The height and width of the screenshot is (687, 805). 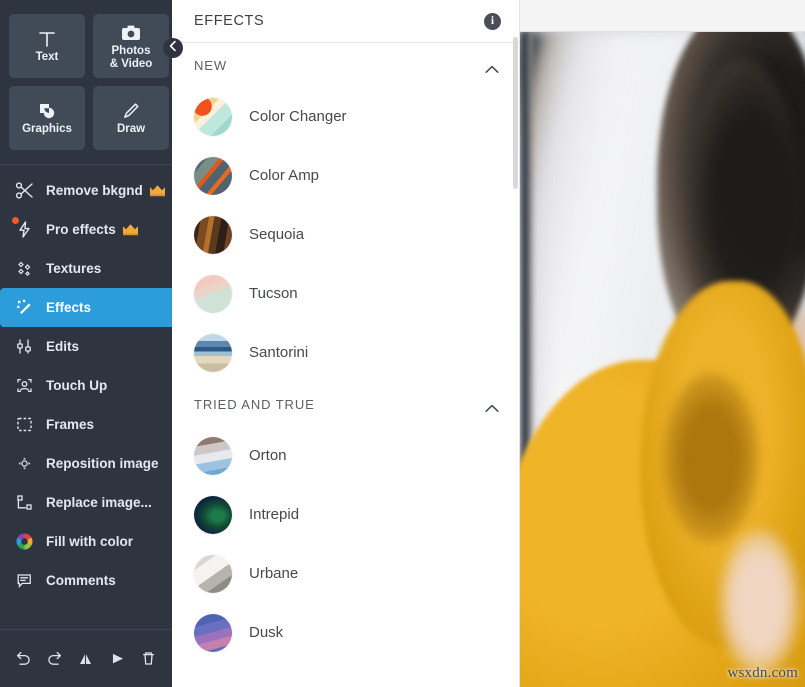 What do you see at coordinates (345, 404) in the screenshot?
I see `section-header-tried-and-true: TRIED AND TRUE` at bounding box center [345, 404].